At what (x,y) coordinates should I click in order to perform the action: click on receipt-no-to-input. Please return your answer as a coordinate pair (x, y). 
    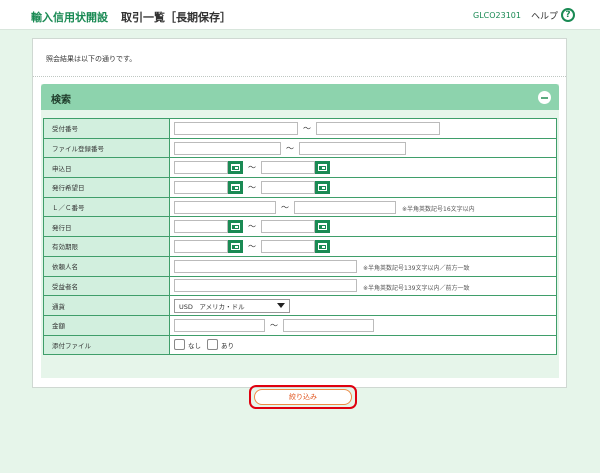
    Looking at the image, I should click on (378, 128).